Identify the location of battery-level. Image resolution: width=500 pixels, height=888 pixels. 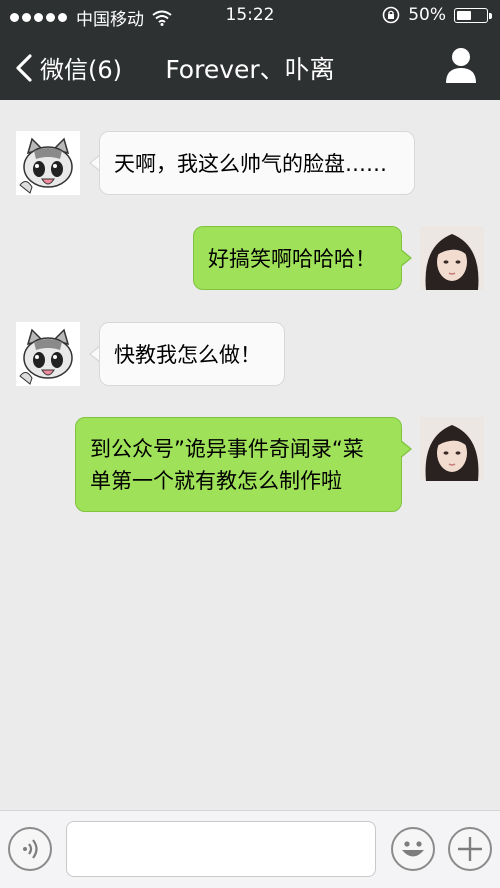
(464, 15).